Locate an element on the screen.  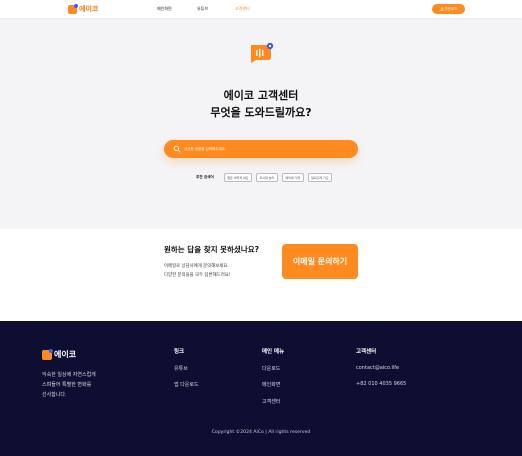
chat-bubble-icon is located at coordinates (262, 53).